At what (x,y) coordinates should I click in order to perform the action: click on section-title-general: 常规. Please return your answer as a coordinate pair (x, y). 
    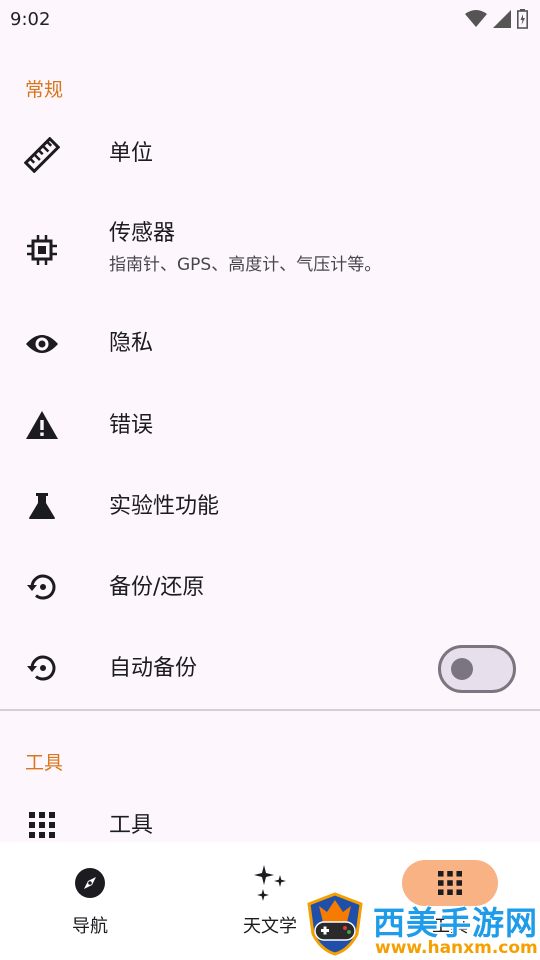
    Looking at the image, I should click on (44, 90).